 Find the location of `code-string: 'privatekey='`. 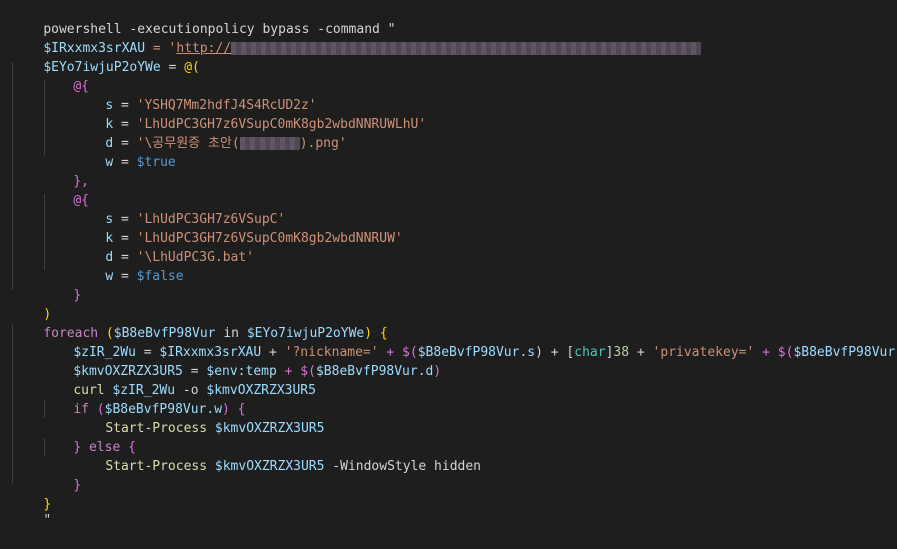

code-string: 'privatekey=' is located at coordinates (703, 352).